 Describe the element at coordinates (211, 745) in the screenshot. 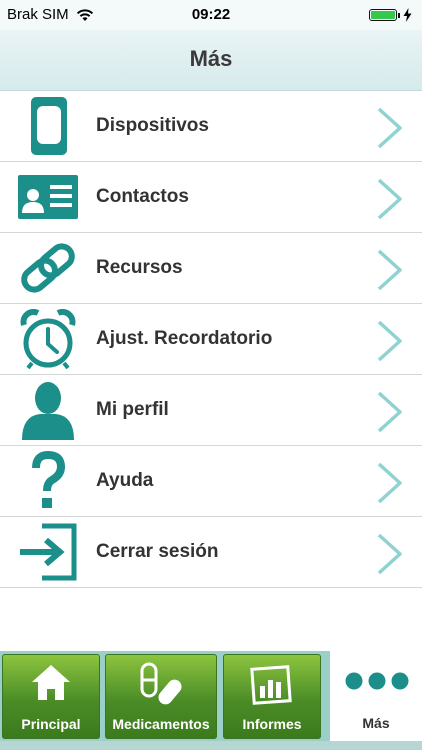

I see `tab-bar-bottom-strip` at that location.